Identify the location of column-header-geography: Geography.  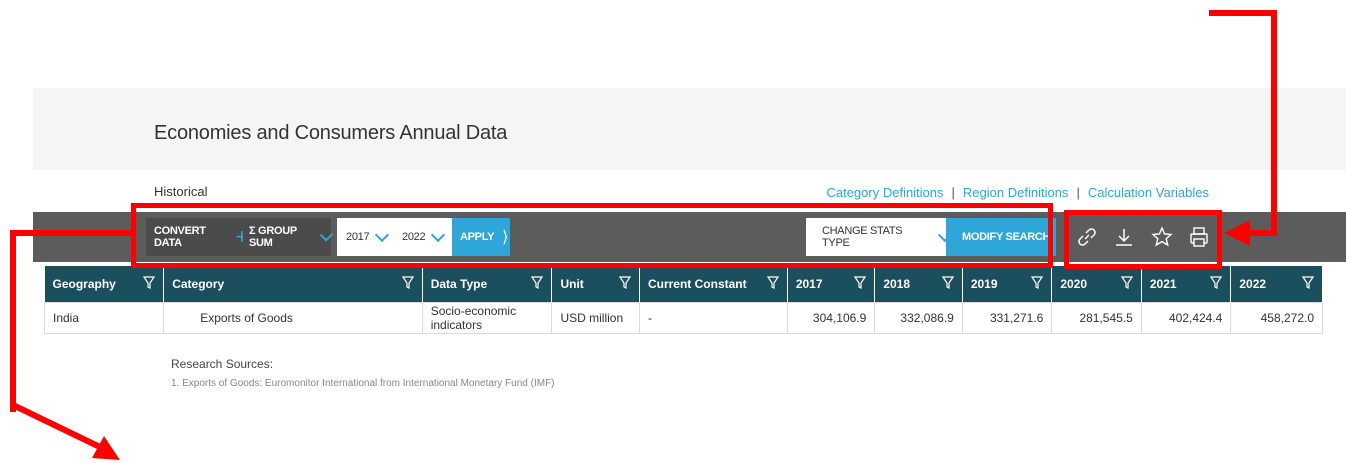
(104, 284).